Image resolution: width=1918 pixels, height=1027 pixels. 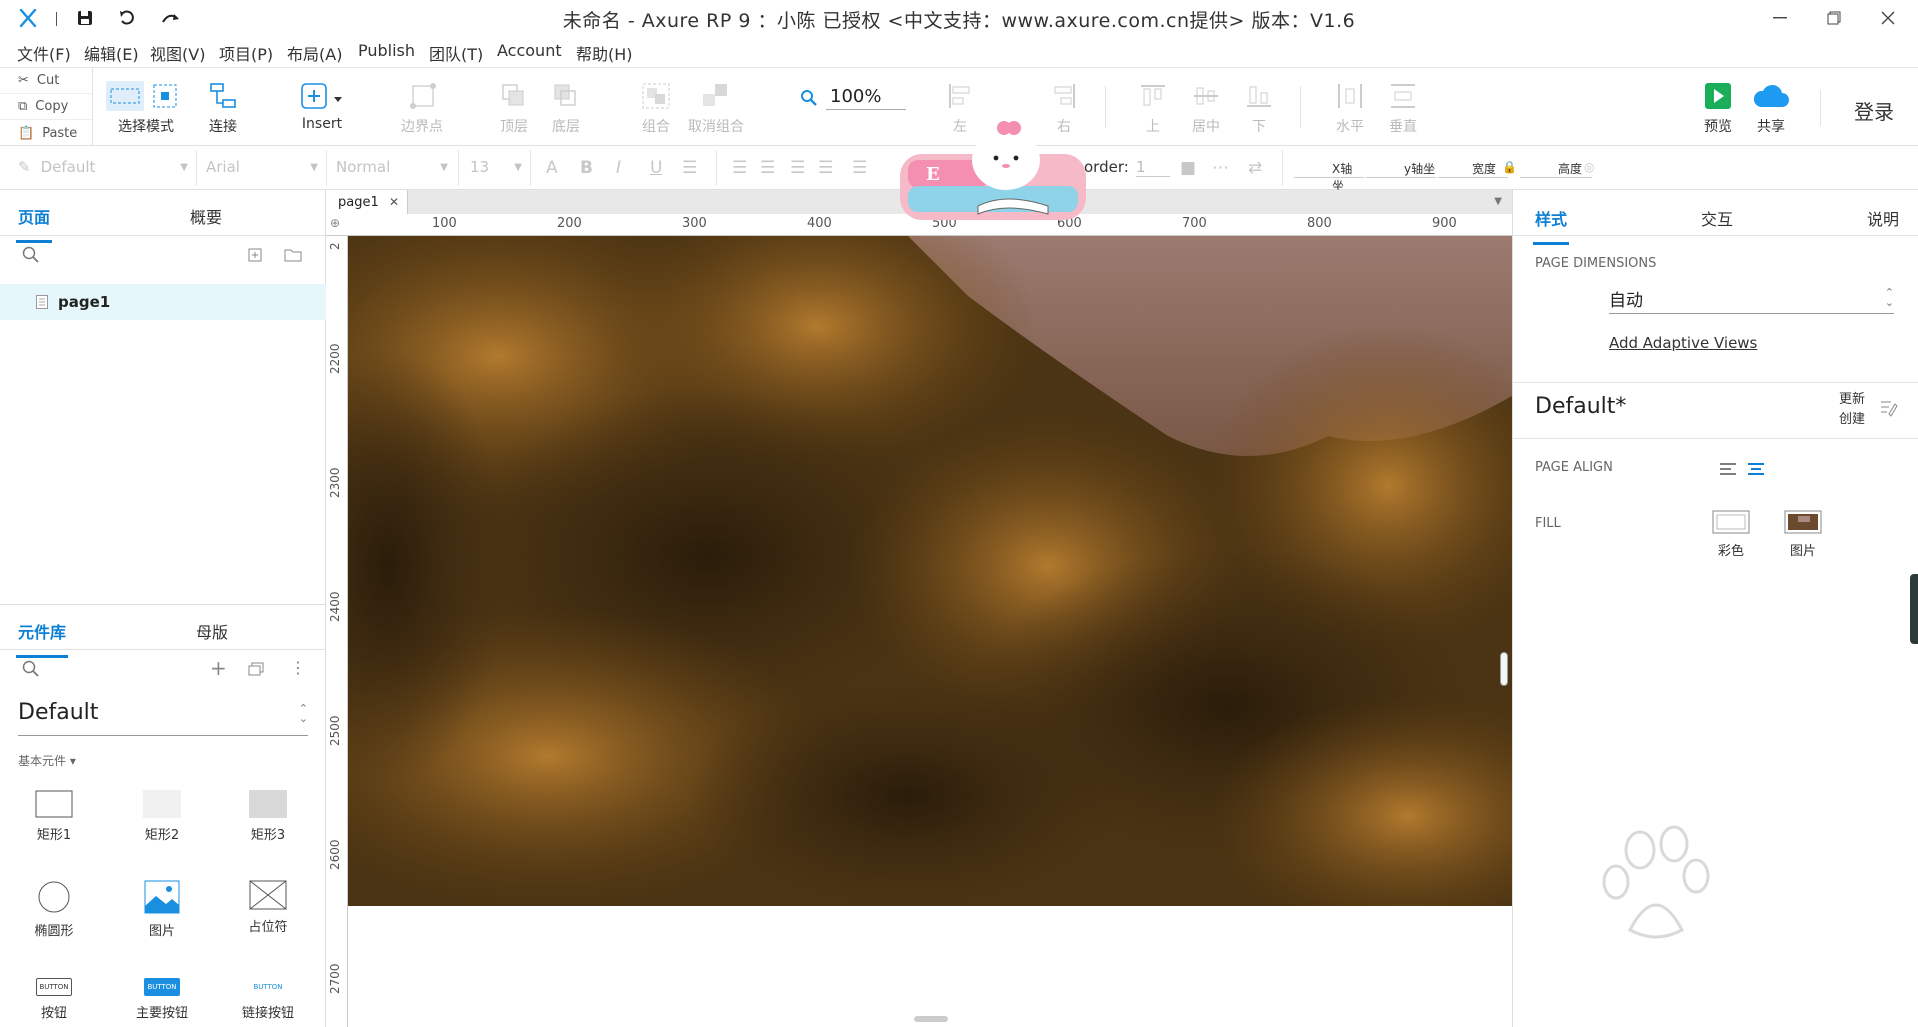 What do you see at coordinates (46, 107) in the screenshot?
I see `copy-button: ⧉ Copy` at bounding box center [46, 107].